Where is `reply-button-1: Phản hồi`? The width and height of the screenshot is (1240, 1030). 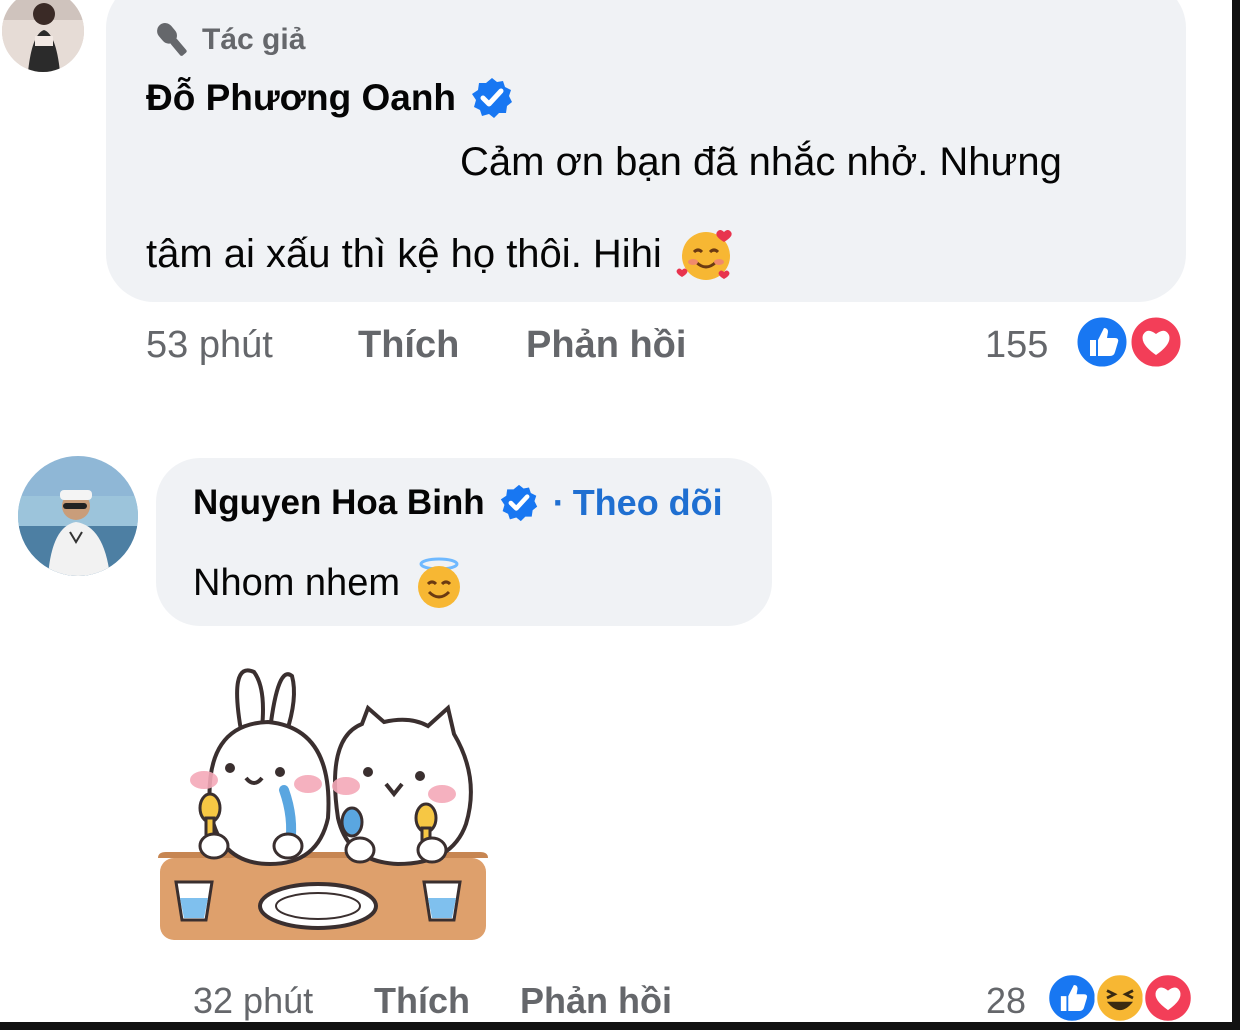
reply-button-1: Phản hồi is located at coordinates (606, 345).